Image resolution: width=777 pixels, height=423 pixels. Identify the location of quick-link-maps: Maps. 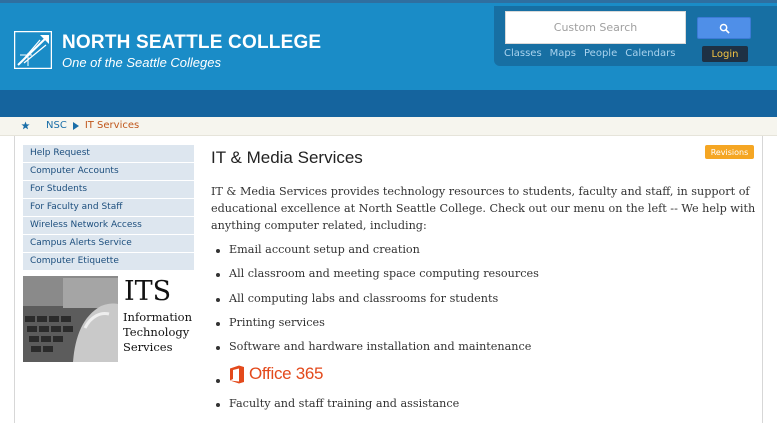
(563, 53).